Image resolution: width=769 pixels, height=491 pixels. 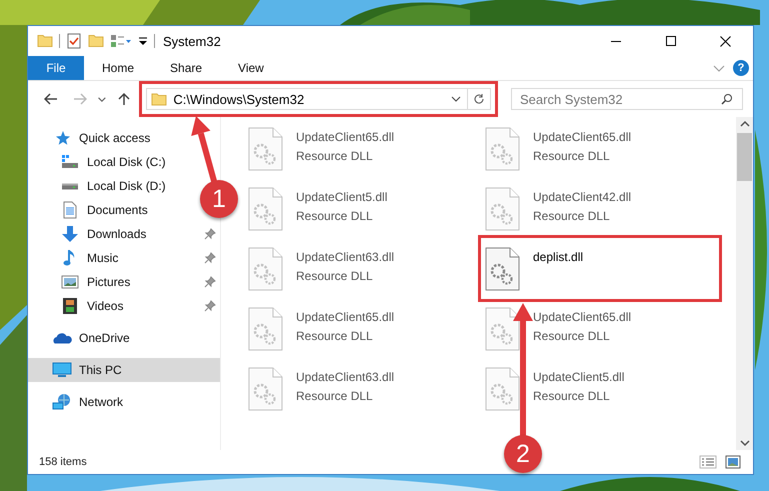 I want to click on sidebar-item: Pictures, so click(x=81, y=282).